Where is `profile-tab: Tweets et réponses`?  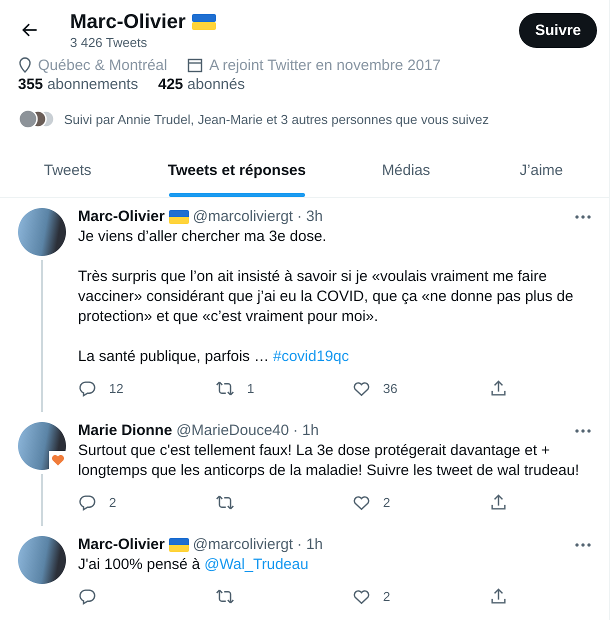
profile-tab: Tweets et réponses is located at coordinates (236, 171).